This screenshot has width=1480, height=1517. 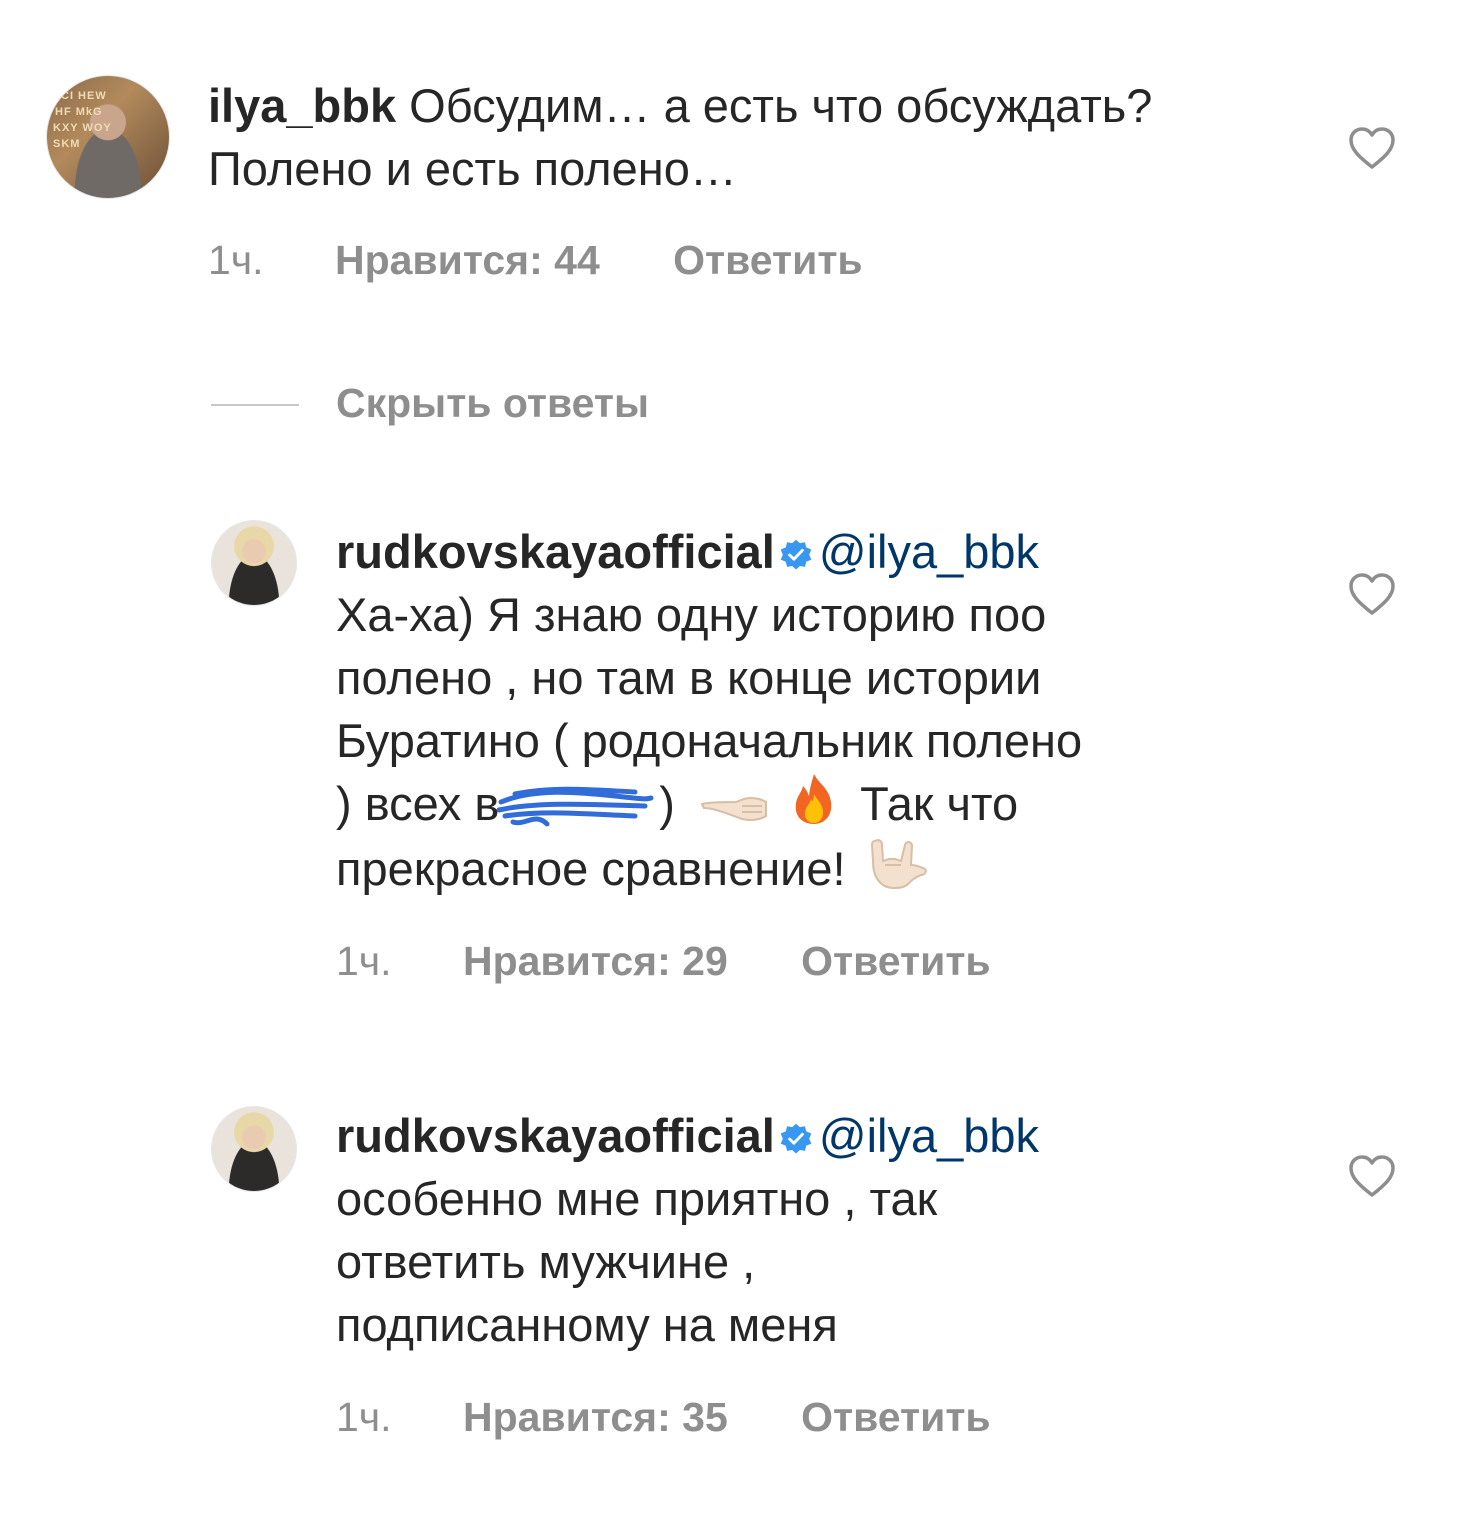 I want to click on comment-3-username: rudkovskayaofficial, so click(x=555, y=1135).